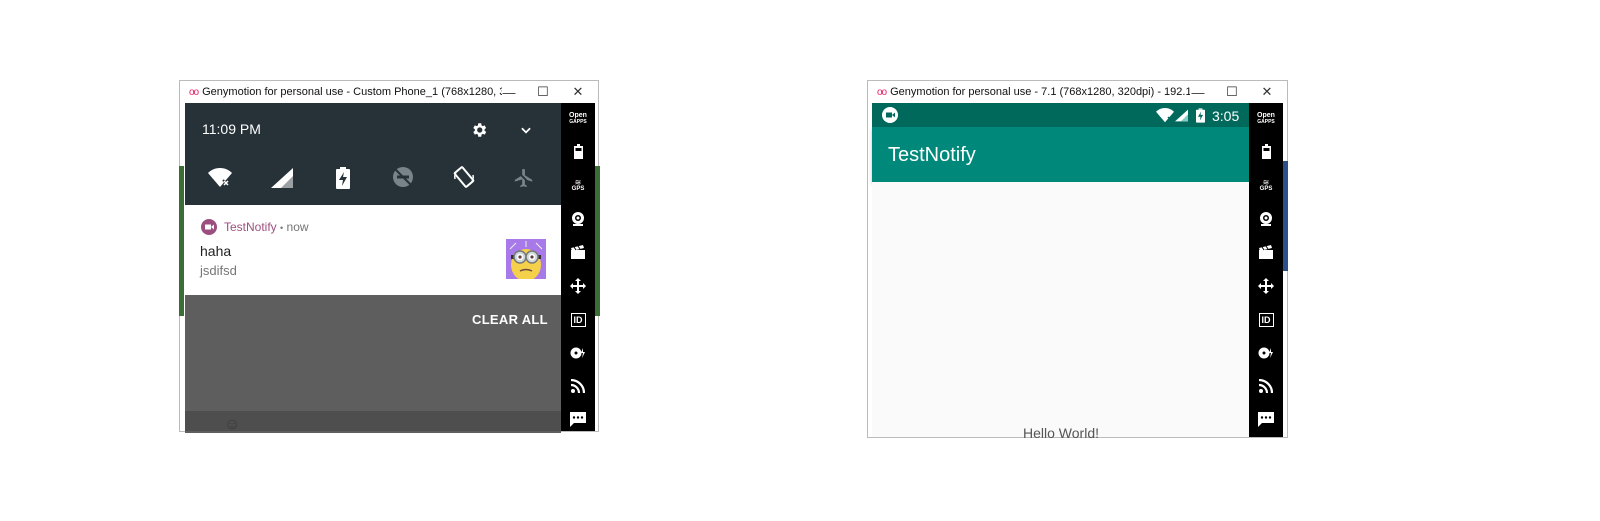  Describe the element at coordinates (526, 130) in the screenshot. I see `chevron-down-icon` at that location.